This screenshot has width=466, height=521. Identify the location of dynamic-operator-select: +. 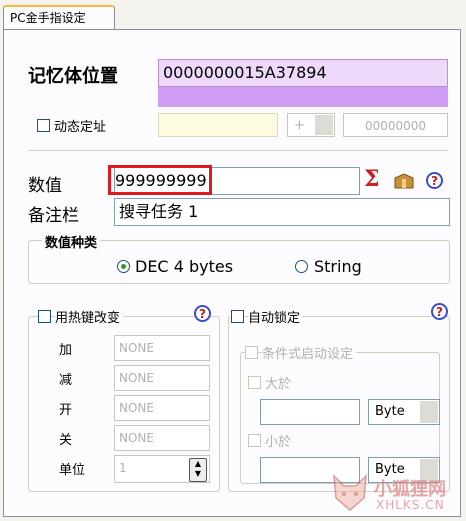
(311, 125).